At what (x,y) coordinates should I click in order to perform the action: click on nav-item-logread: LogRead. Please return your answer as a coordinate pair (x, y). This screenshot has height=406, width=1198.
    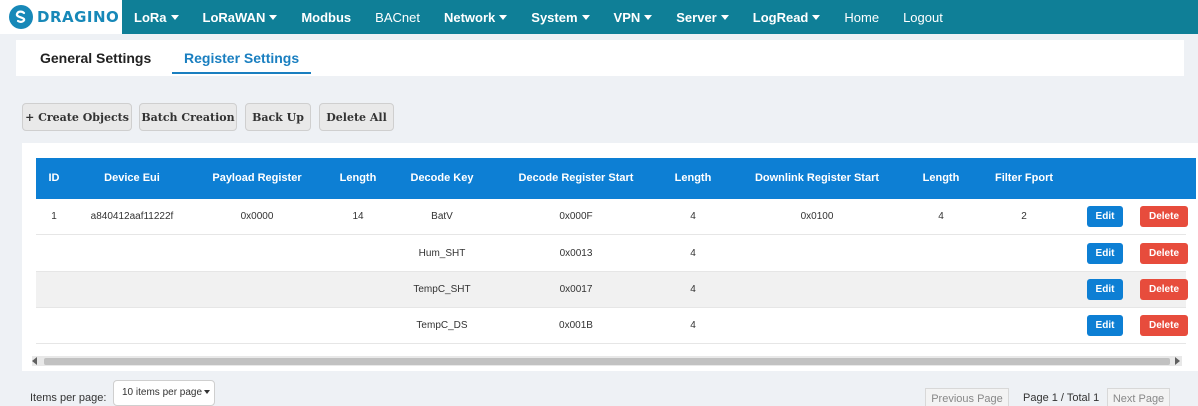
    Looking at the image, I should click on (787, 17).